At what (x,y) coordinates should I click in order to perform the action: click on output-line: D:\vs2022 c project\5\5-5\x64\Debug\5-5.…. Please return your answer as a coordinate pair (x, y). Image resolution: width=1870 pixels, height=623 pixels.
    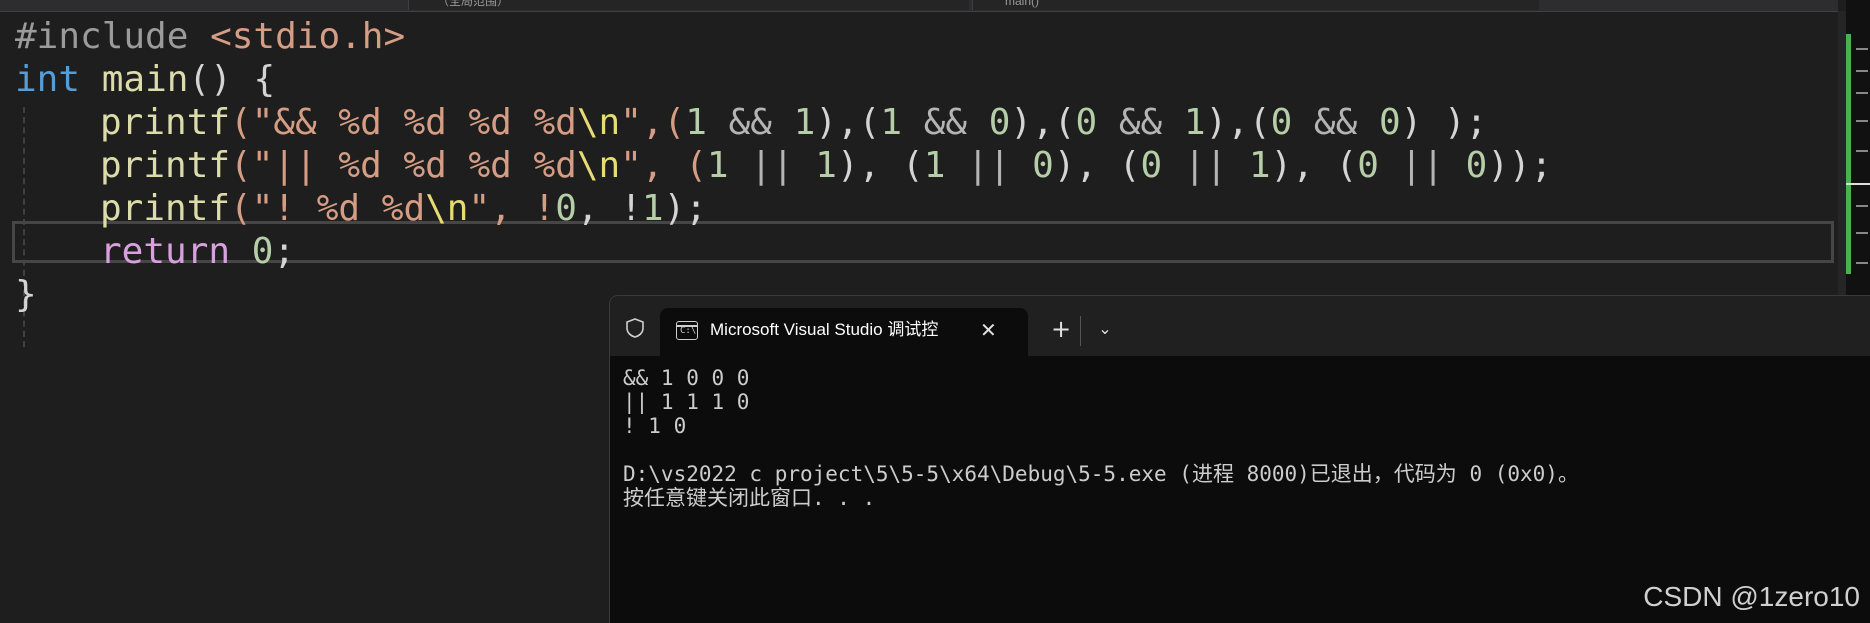
    Looking at the image, I should click on (1101, 474).